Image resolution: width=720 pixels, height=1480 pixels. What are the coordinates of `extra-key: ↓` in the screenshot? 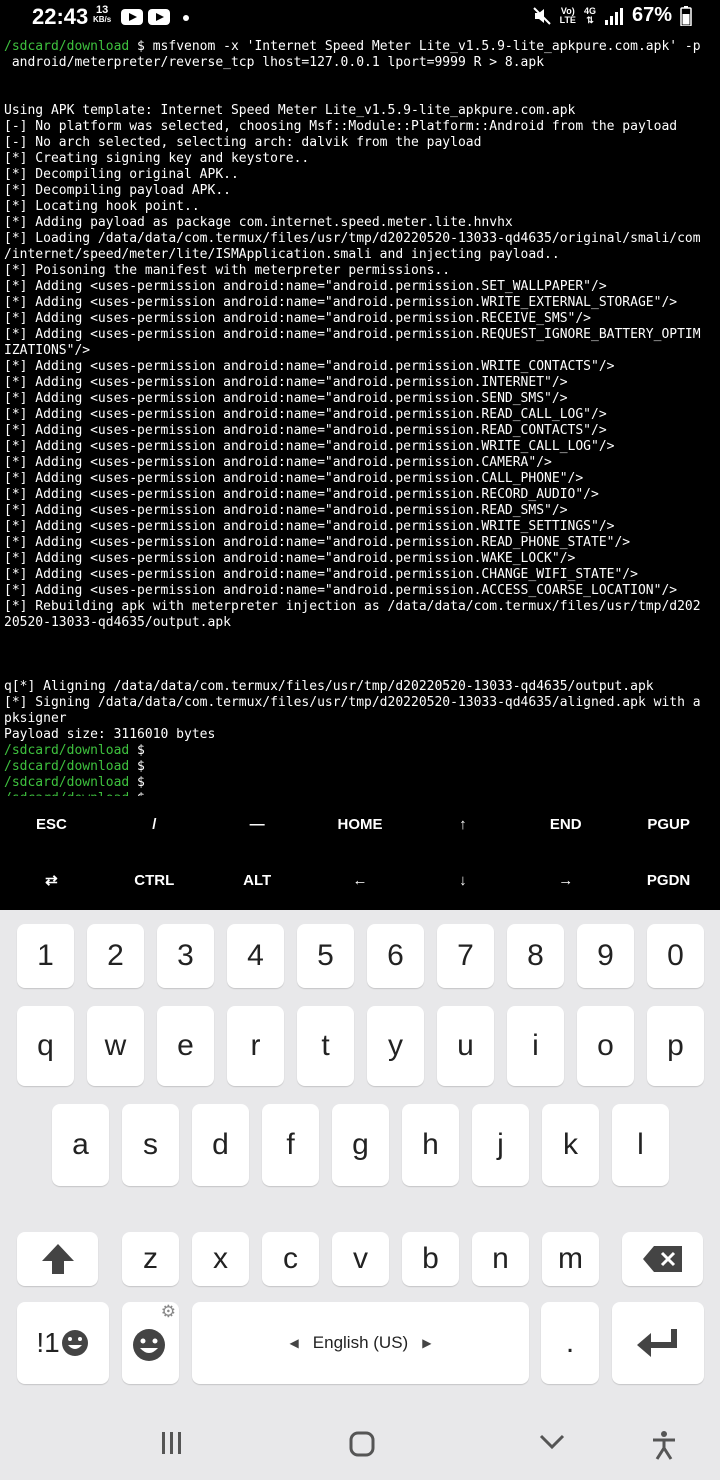 It's located at (462, 880).